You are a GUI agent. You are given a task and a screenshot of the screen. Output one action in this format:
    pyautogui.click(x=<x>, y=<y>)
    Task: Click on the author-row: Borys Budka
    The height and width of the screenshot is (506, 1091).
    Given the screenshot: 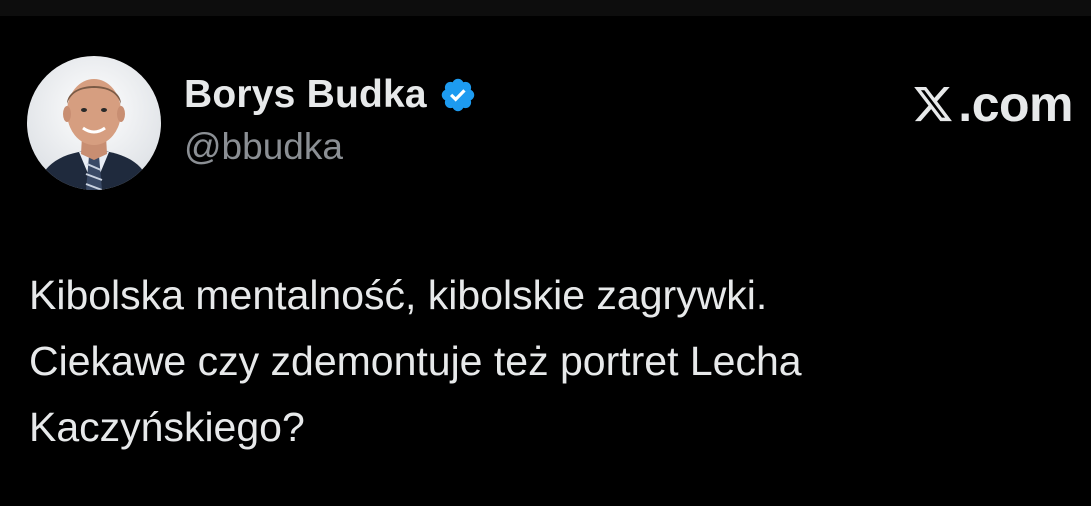 What is the action you would take?
    pyautogui.click(x=330, y=95)
    